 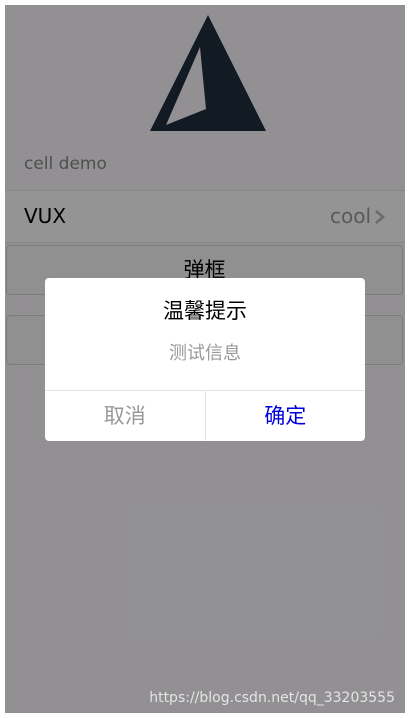 What do you see at coordinates (205, 353) in the screenshot?
I see `dialog-content: 测试信息` at bounding box center [205, 353].